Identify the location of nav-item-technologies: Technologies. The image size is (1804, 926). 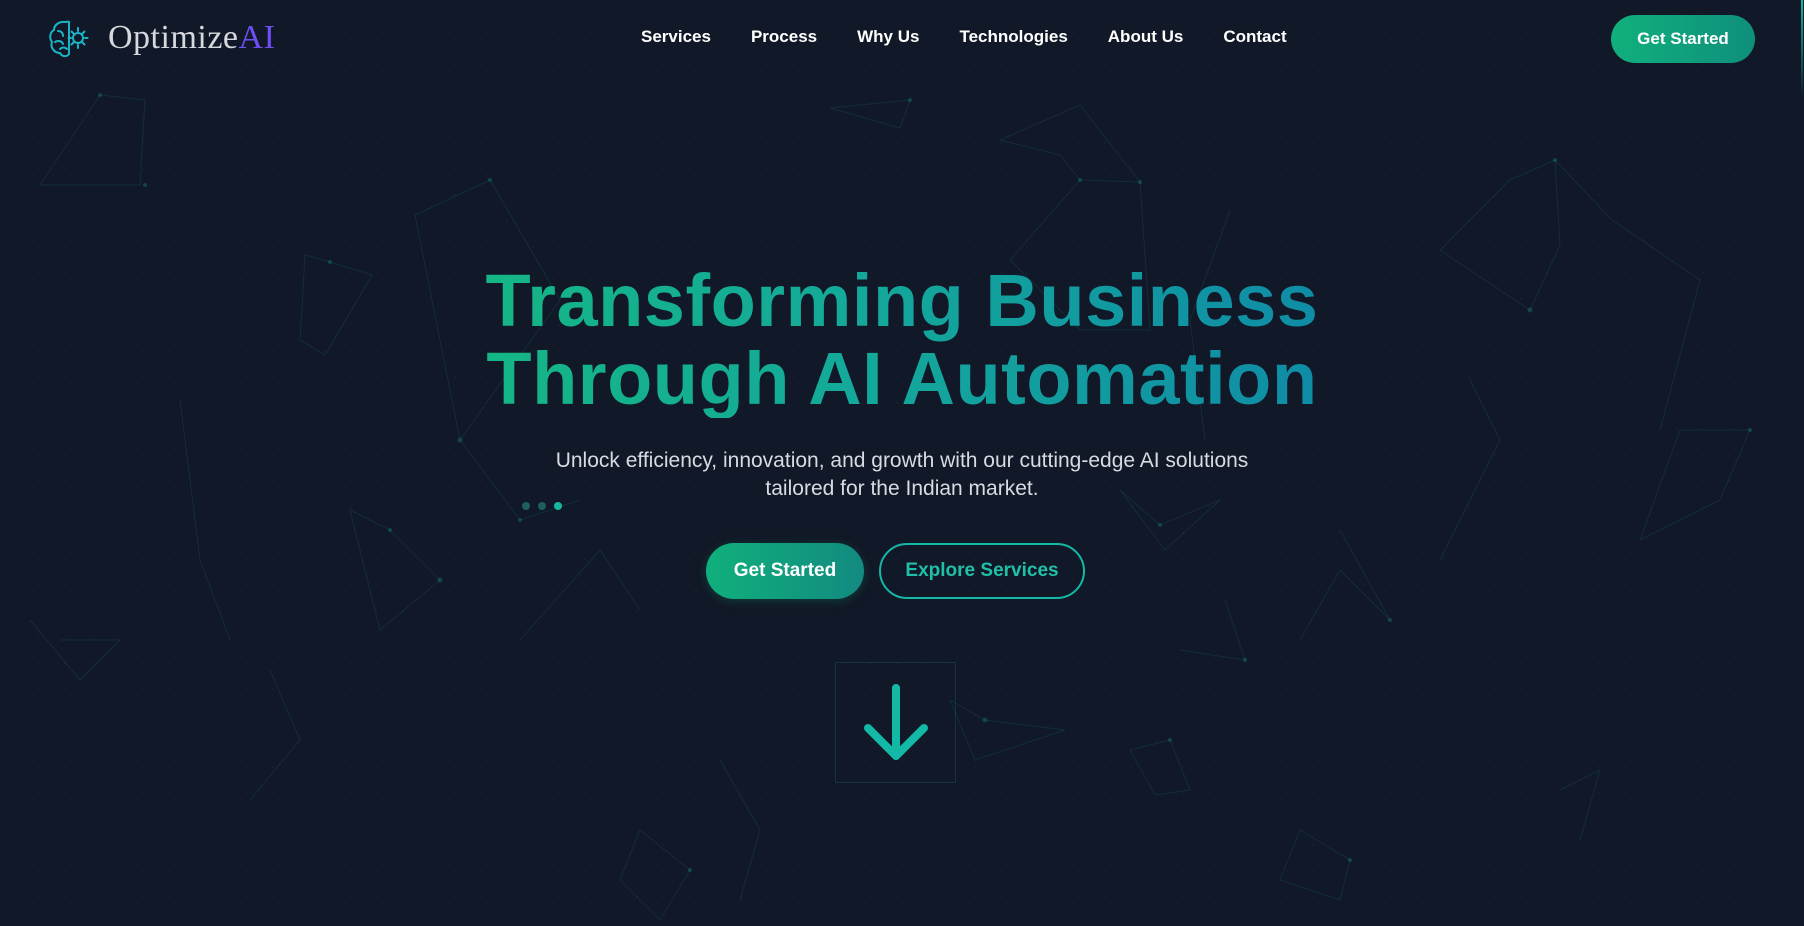
(1013, 37).